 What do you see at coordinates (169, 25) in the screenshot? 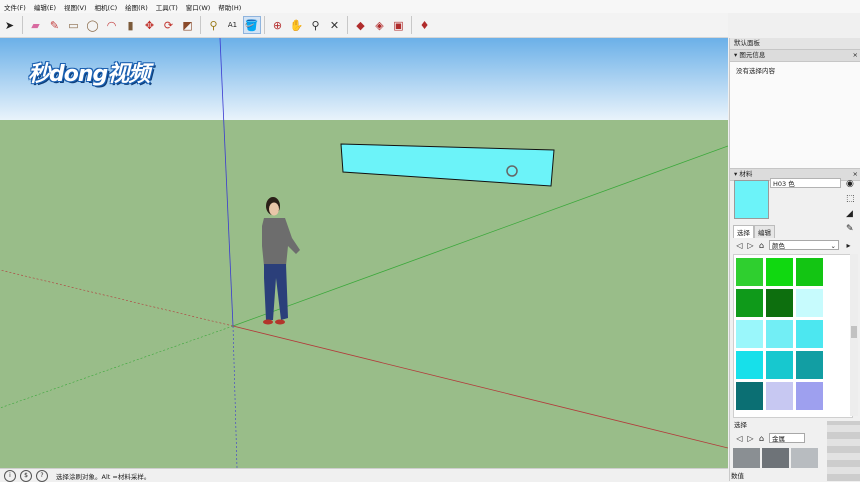
I see `rotate-icon: ⟳` at bounding box center [169, 25].